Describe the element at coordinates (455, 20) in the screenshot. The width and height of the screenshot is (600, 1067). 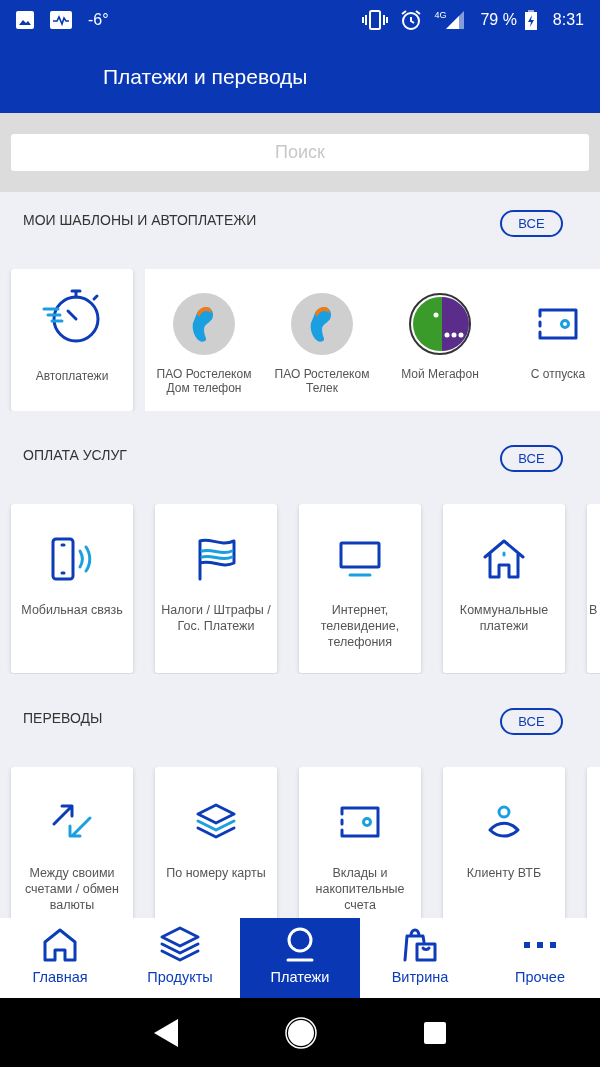
I see `signal-icon` at that location.